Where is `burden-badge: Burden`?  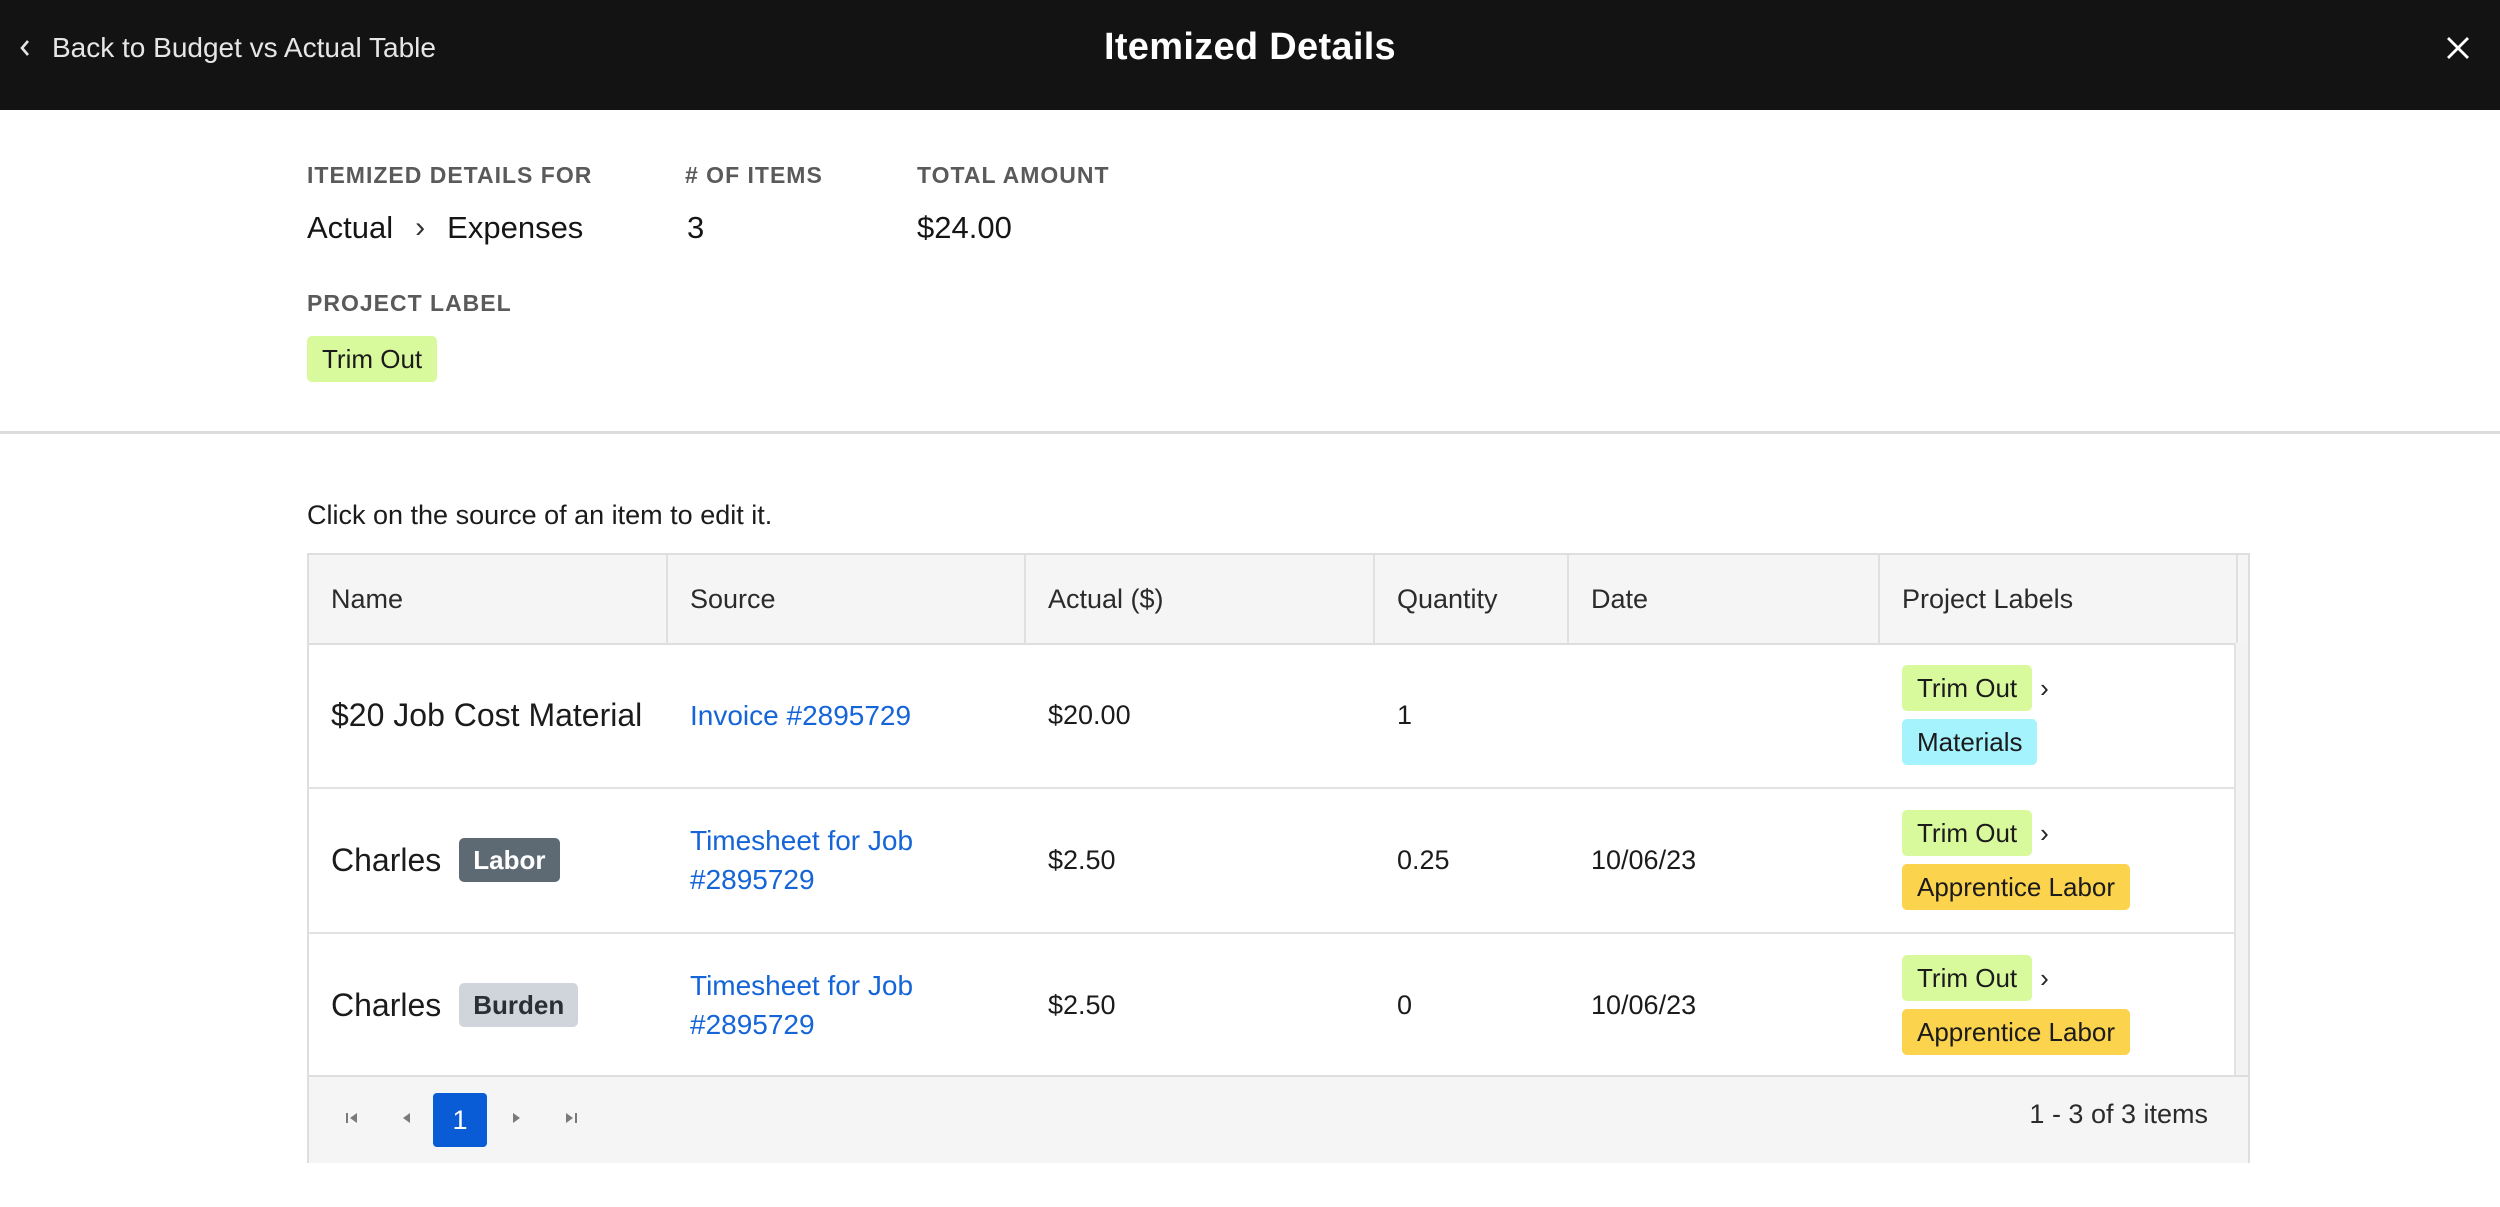
burden-badge: Burden is located at coordinates (519, 1005).